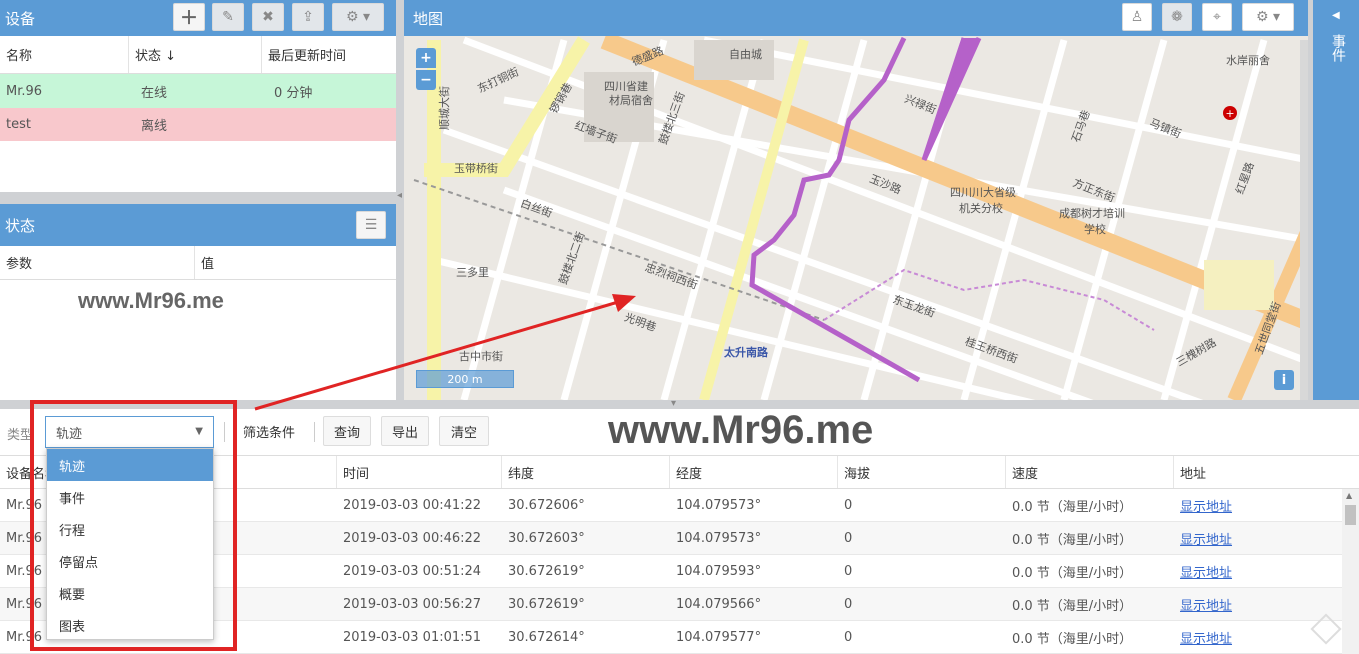  Describe the element at coordinates (981, 208) in the screenshot. I see `map-label: 机关分校` at that location.